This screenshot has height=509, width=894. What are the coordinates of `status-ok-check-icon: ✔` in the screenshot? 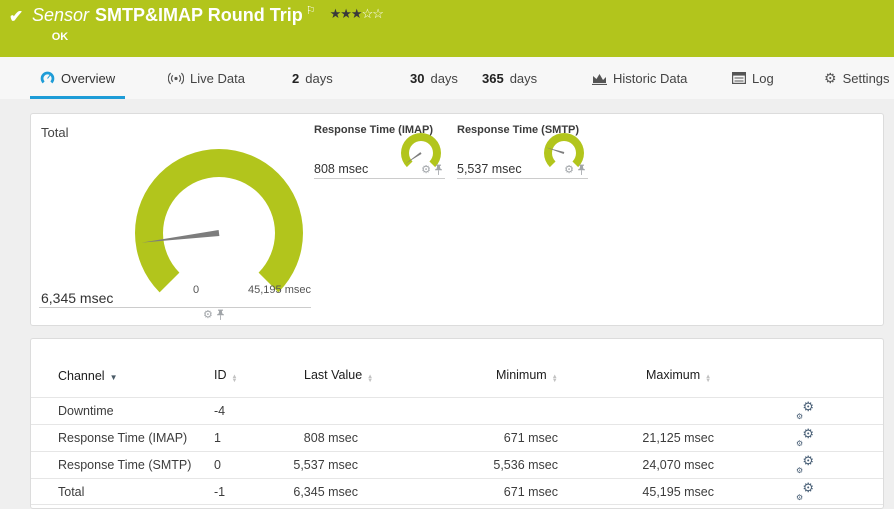 It's located at (16, 16).